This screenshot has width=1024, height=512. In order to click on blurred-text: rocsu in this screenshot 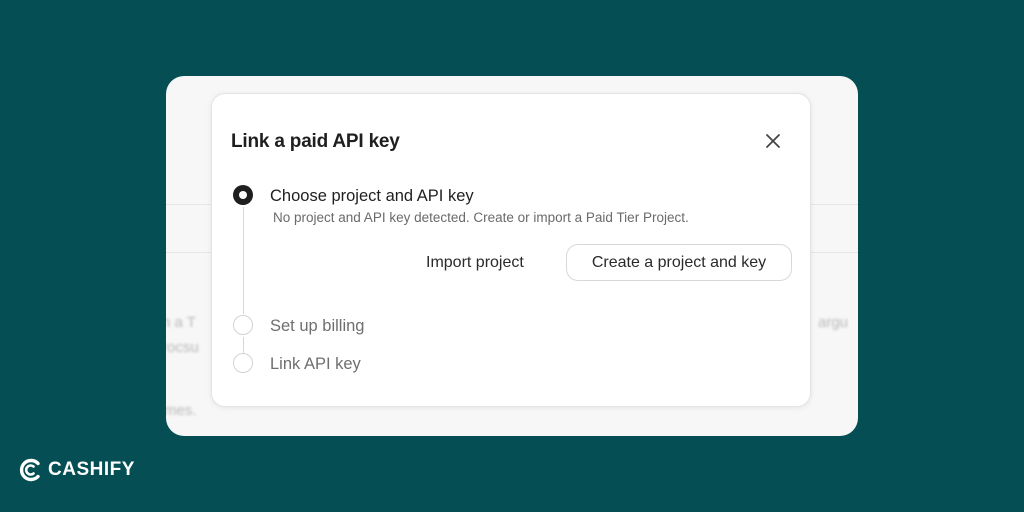, I will do `click(182, 347)`.